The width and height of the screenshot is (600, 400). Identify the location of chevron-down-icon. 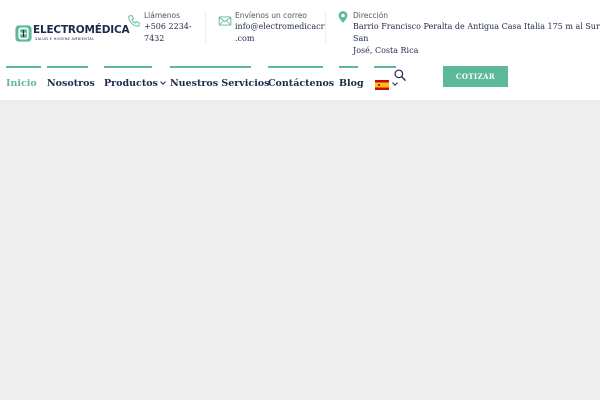
(163, 82).